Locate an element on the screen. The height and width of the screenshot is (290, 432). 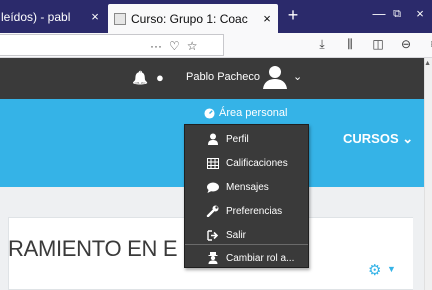
browser-toolbar: ··· ♡ ☆ ⤓ ⫼ ◫ ⊖ ≡ is located at coordinates (216, 45).